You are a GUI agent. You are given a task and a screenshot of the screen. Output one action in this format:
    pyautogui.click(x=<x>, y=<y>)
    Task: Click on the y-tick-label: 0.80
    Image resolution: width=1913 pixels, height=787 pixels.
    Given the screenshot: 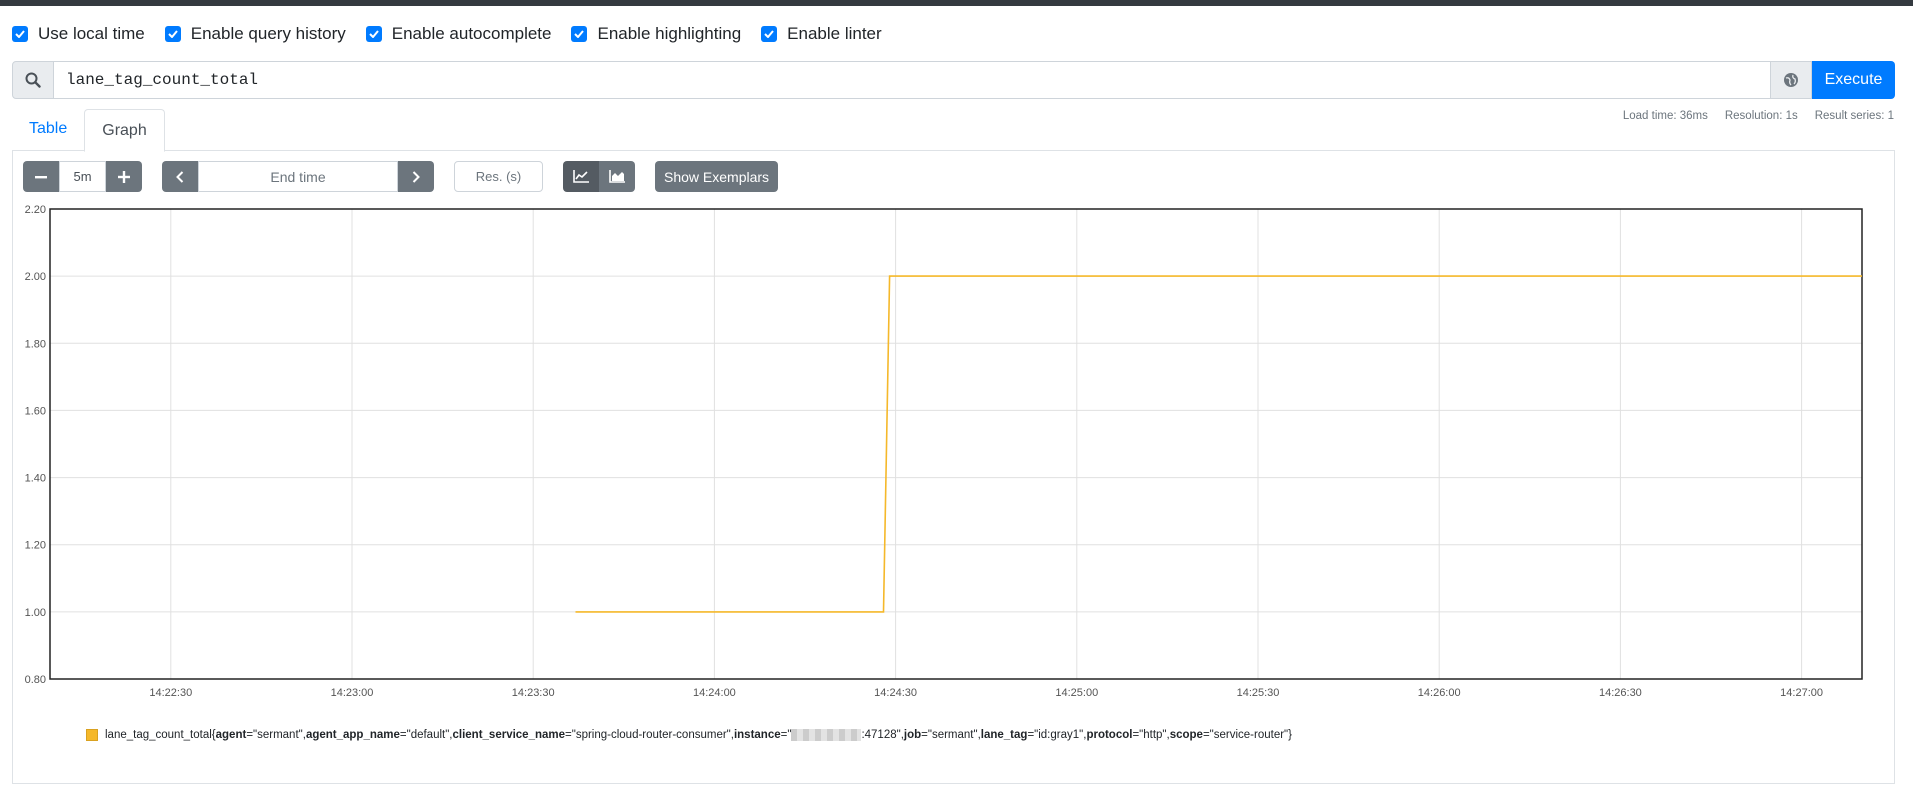 What is the action you would take?
    pyautogui.click(x=35, y=680)
    